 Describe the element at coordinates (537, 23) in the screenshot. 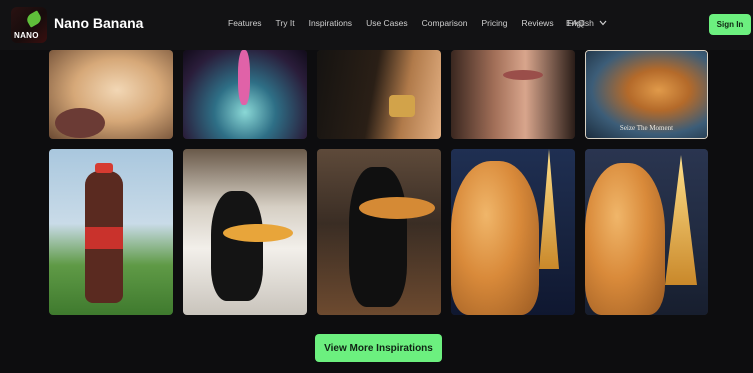

I see `nav-reviews: Reviews` at that location.